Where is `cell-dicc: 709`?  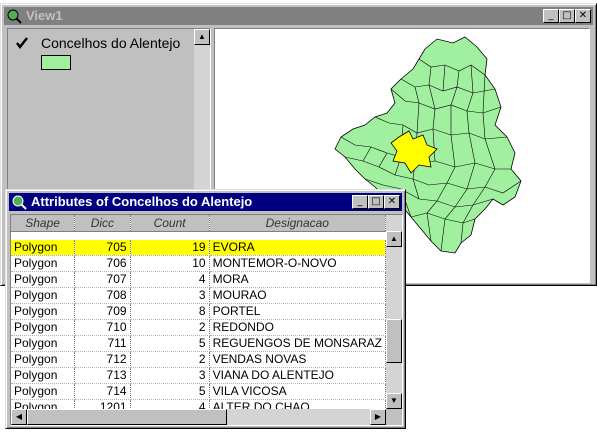 cell-dicc: 709 is located at coordinates (102, 311).